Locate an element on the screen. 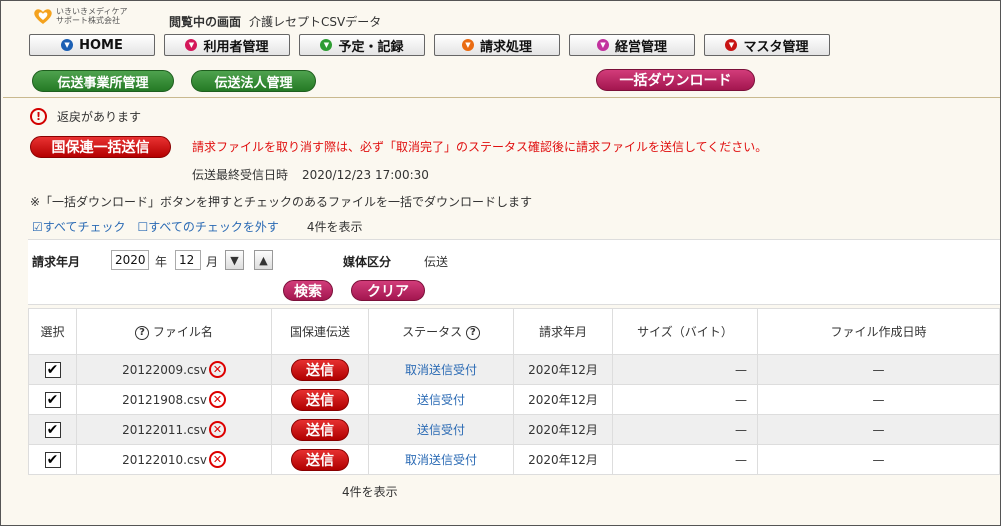  nav-schedule: ▼ 予定・記録 is located at coordinates (362, 45).